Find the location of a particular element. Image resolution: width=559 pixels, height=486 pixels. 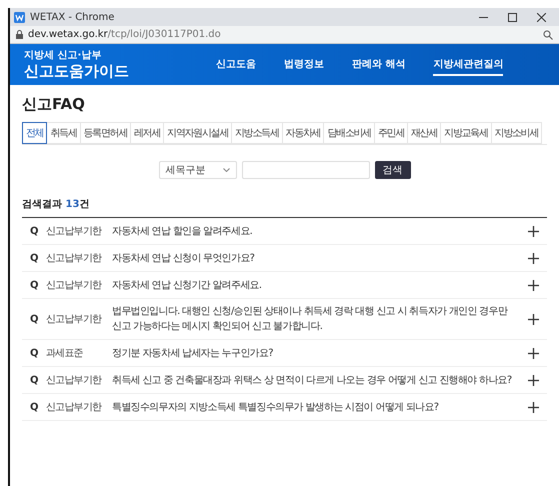

tax-tab: 재산세 is located at coordinates (424, 133).